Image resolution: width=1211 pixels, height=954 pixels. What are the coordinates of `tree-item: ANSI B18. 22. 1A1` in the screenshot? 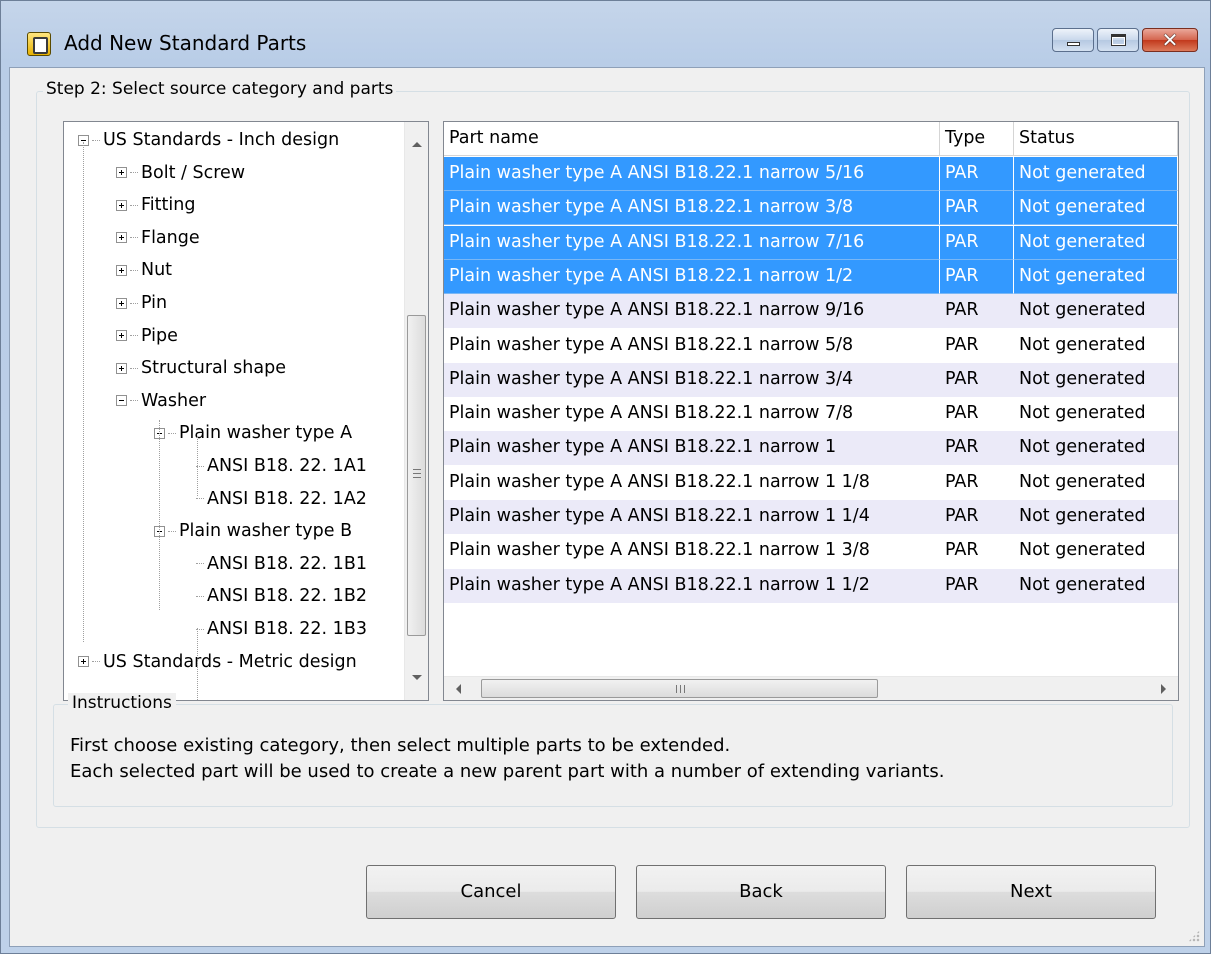 It's located at (281, 466).